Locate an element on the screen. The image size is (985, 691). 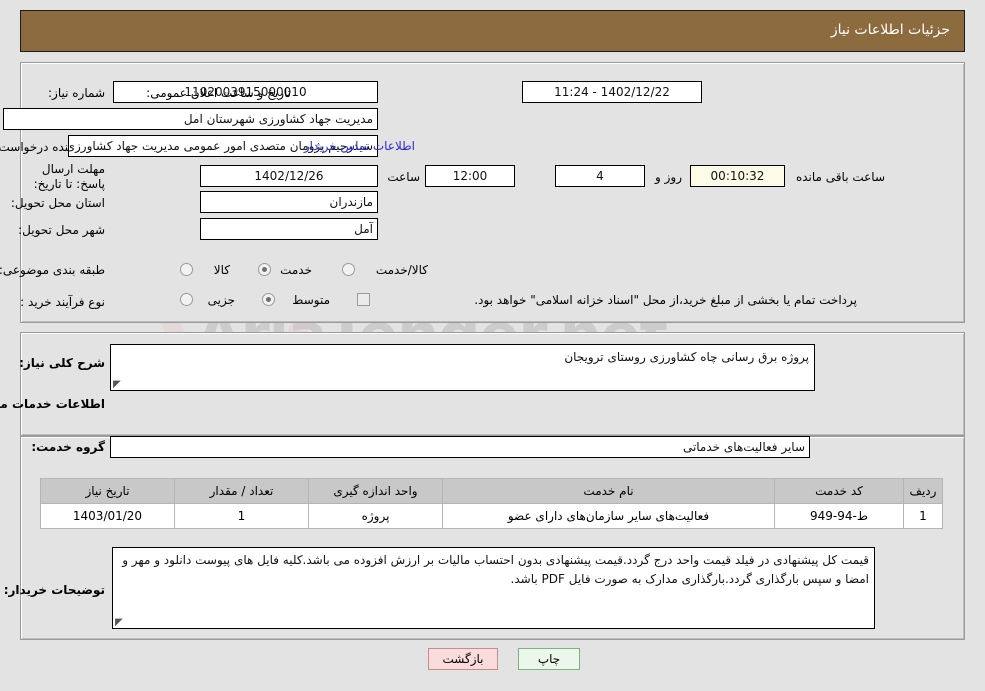
category-option-khedmat-label: خدمت is located at coordinates (296, 270).